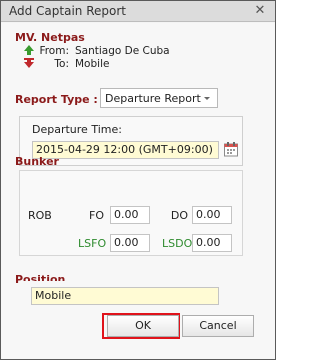 The image size is (320, 360). What do you see at coordinates (77, 129) in the screenshot?
I see `departure-time-label: Departure Time:` at bounding box center [77, 129].